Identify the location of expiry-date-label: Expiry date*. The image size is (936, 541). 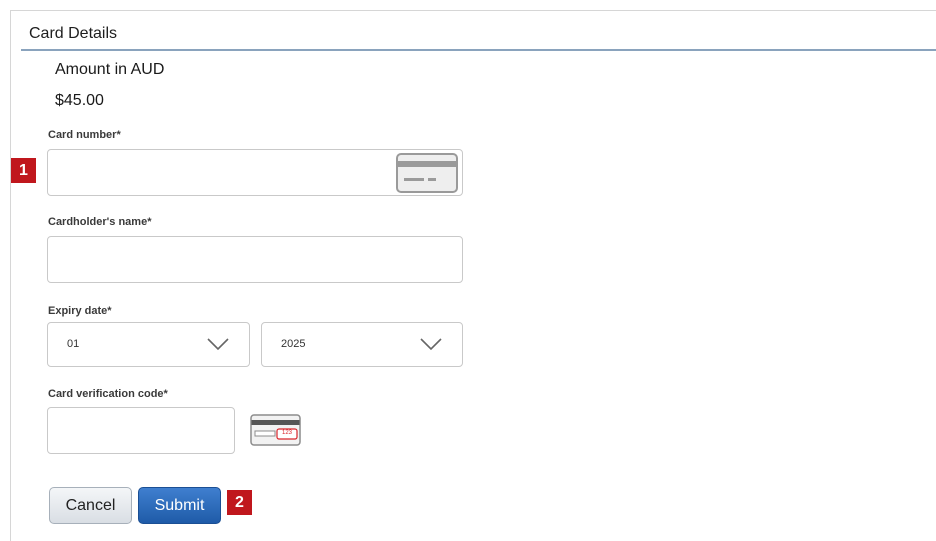
(80, 311).